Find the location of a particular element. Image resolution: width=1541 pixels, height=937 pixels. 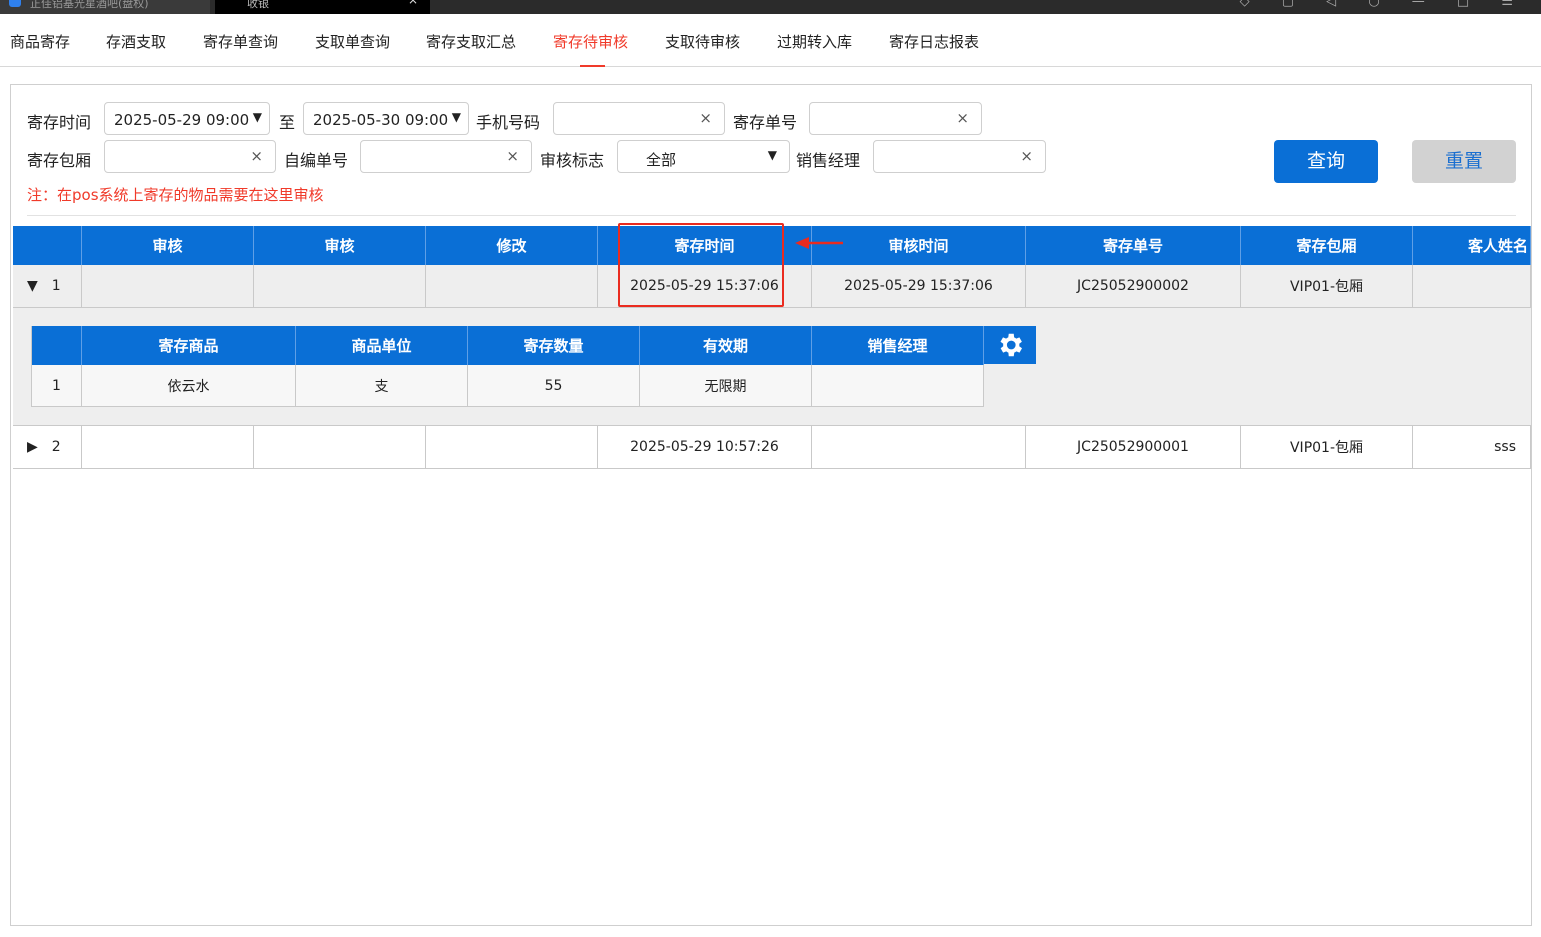

deposit-no-field: × is located at coordinates (895, 118).